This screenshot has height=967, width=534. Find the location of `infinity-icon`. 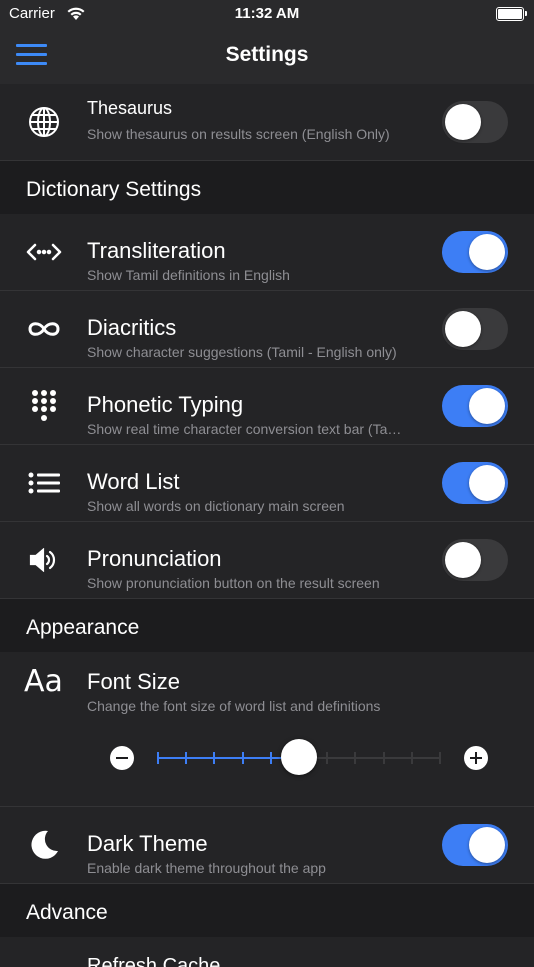

infinity-icon is located at coordinates (44, 329).